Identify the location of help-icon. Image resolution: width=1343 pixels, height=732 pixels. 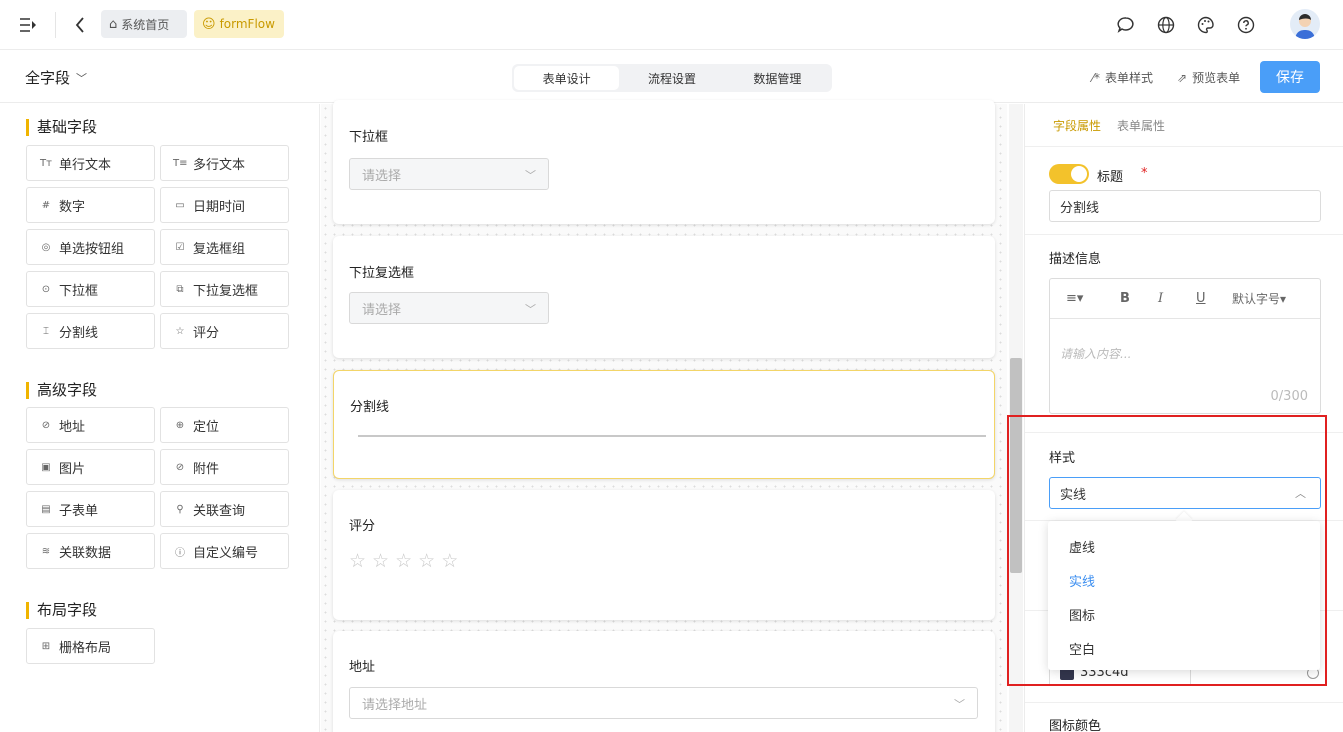
(1246, 25).